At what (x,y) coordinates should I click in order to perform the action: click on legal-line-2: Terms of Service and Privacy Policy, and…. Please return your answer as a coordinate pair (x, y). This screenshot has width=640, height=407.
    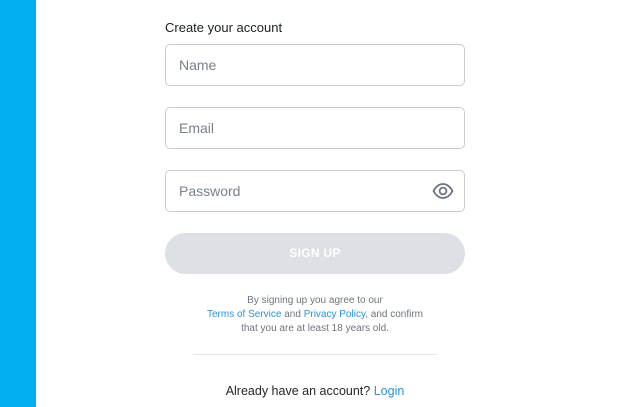
    Looking at the image, I should click on (315, 315).